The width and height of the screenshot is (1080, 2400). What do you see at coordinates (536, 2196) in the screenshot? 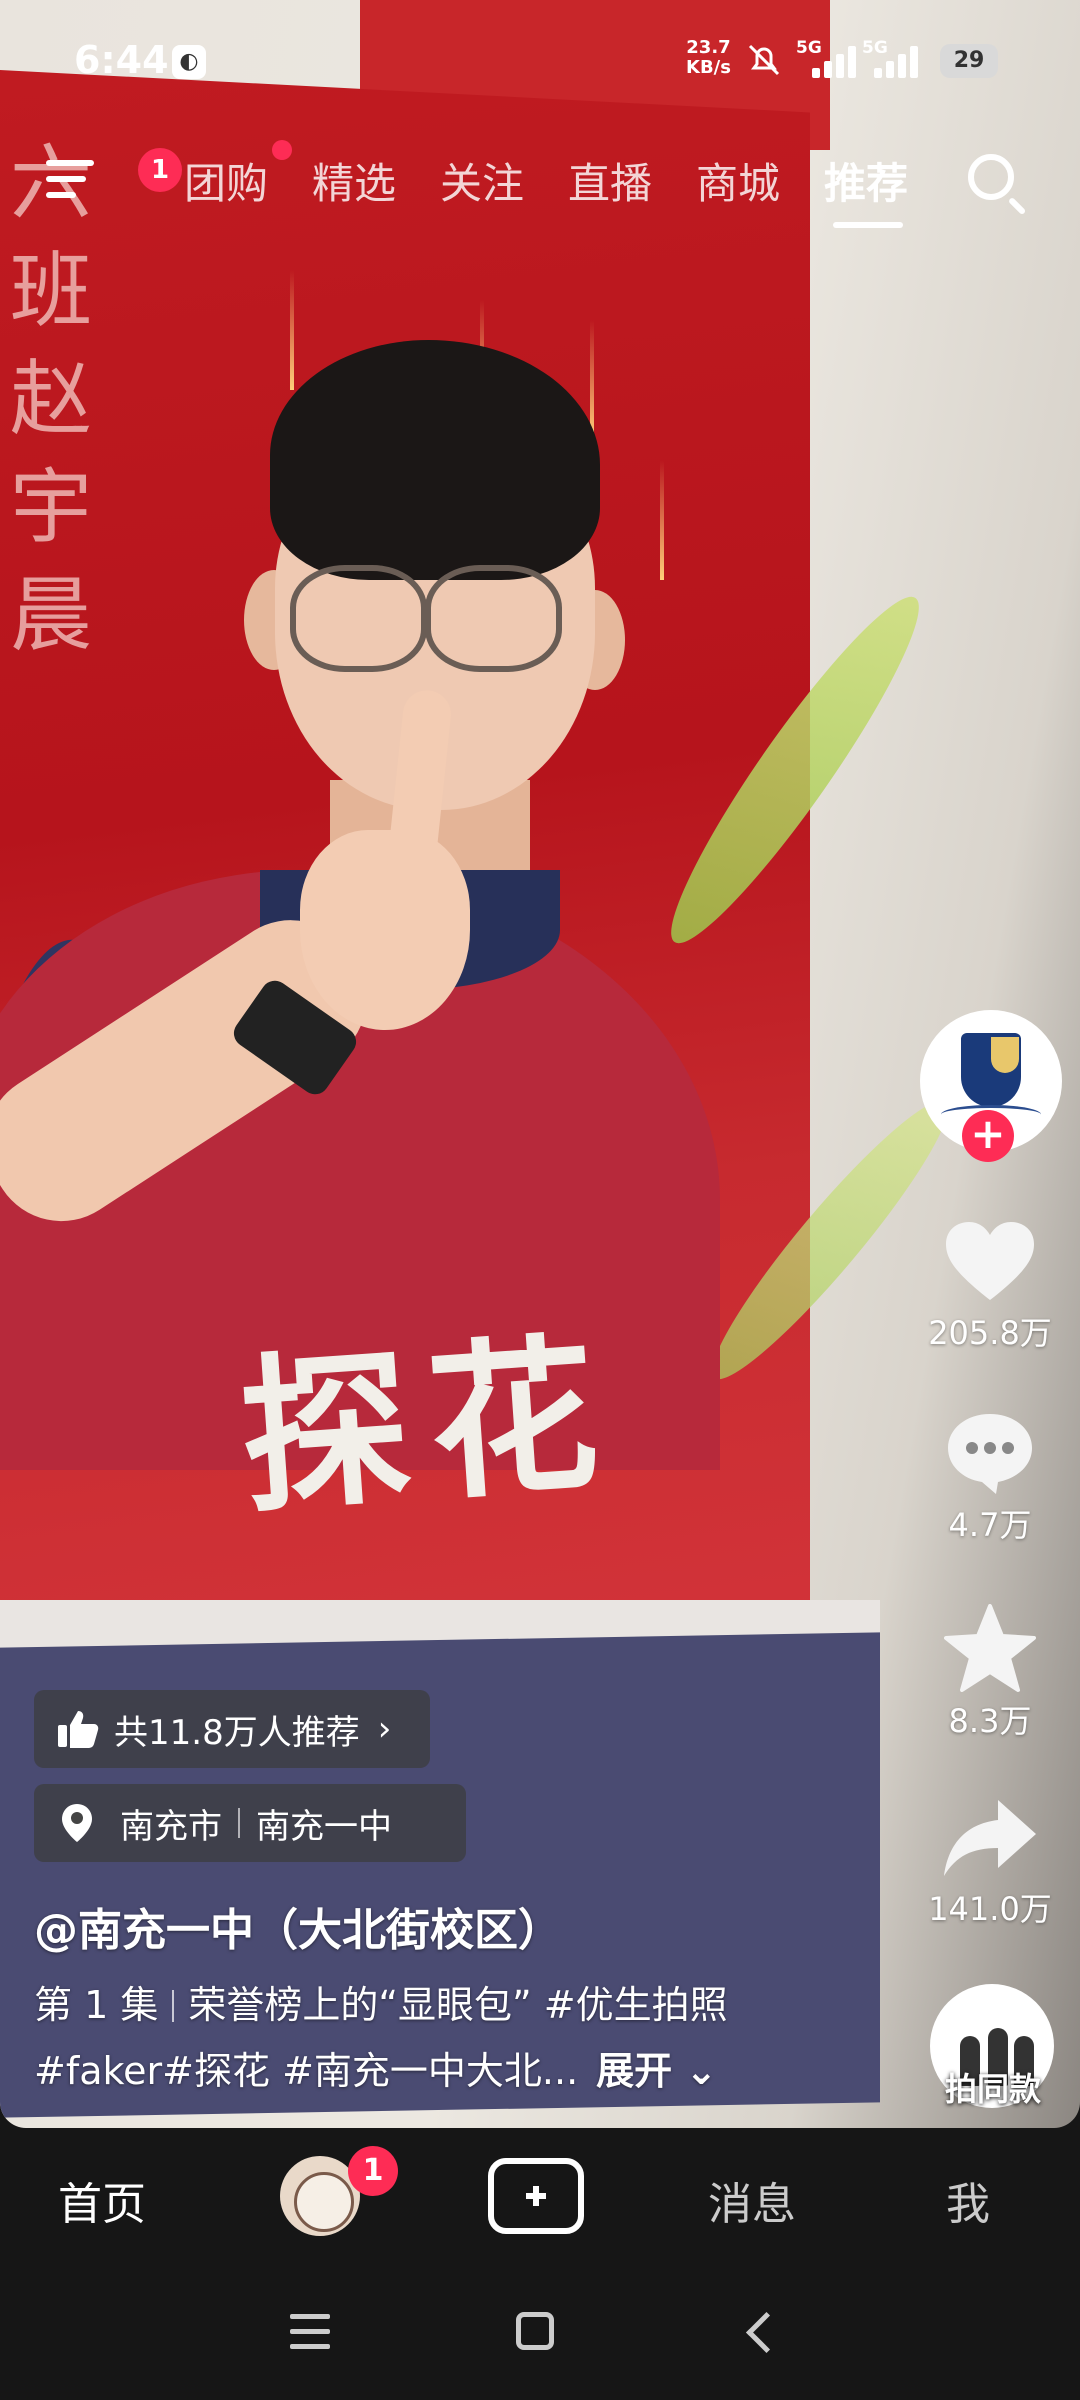
I see `create-plus-button` at bounding box center [536, 2196].